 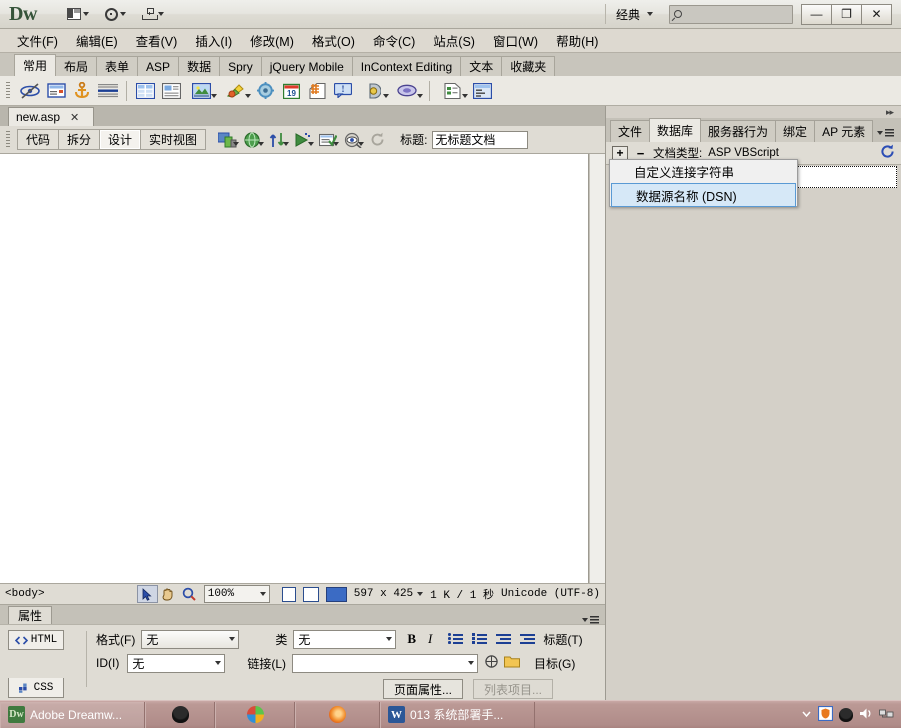 I want to click on taskbar-item-firefox, so click(x=337, y=714).